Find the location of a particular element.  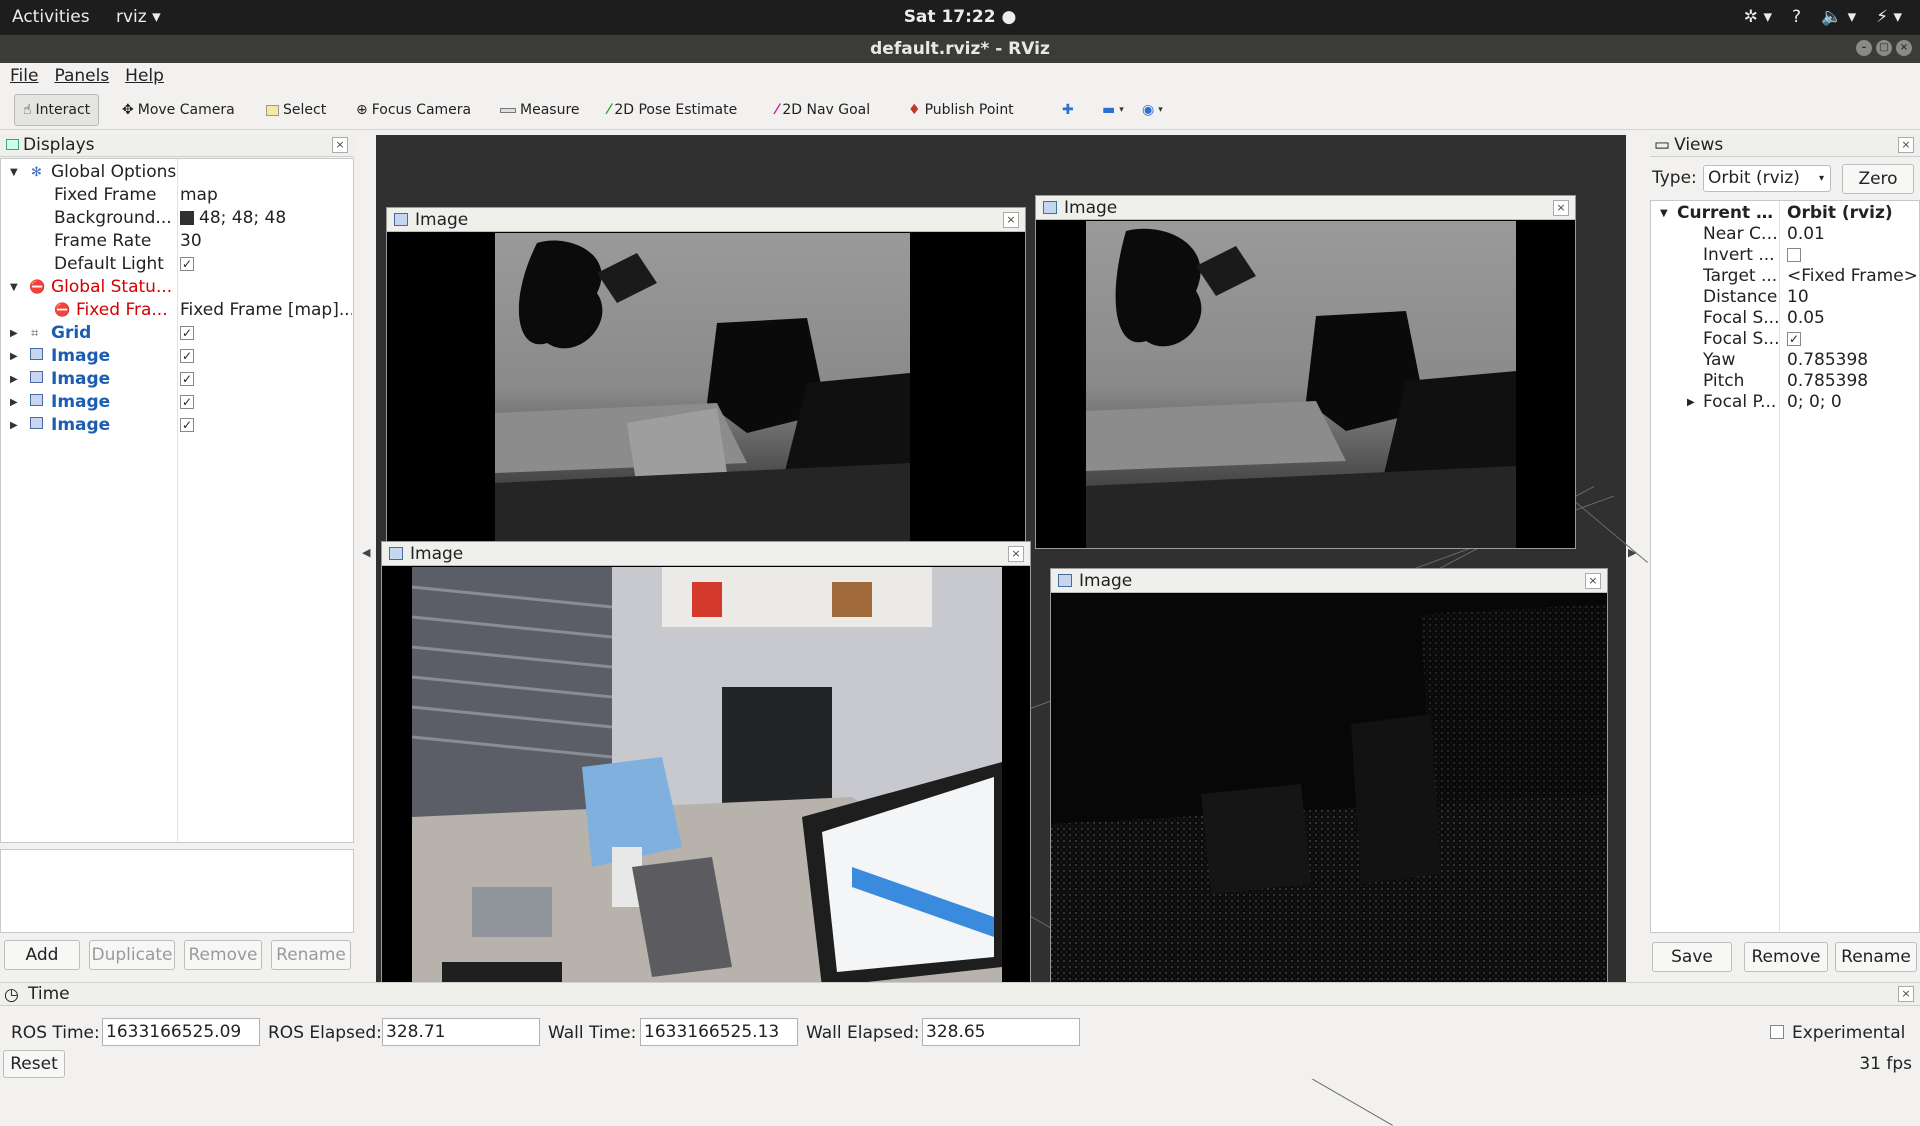

image-window-color: Image × is located at coordinates (706, 776).